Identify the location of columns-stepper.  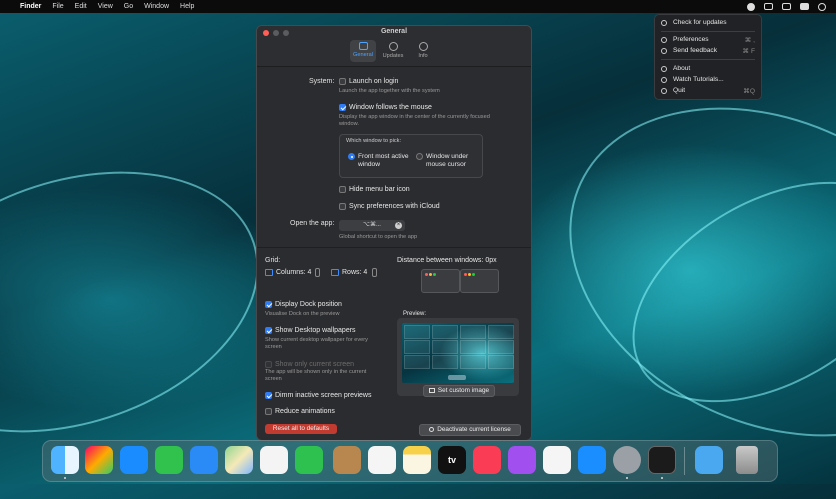
(317, 272).